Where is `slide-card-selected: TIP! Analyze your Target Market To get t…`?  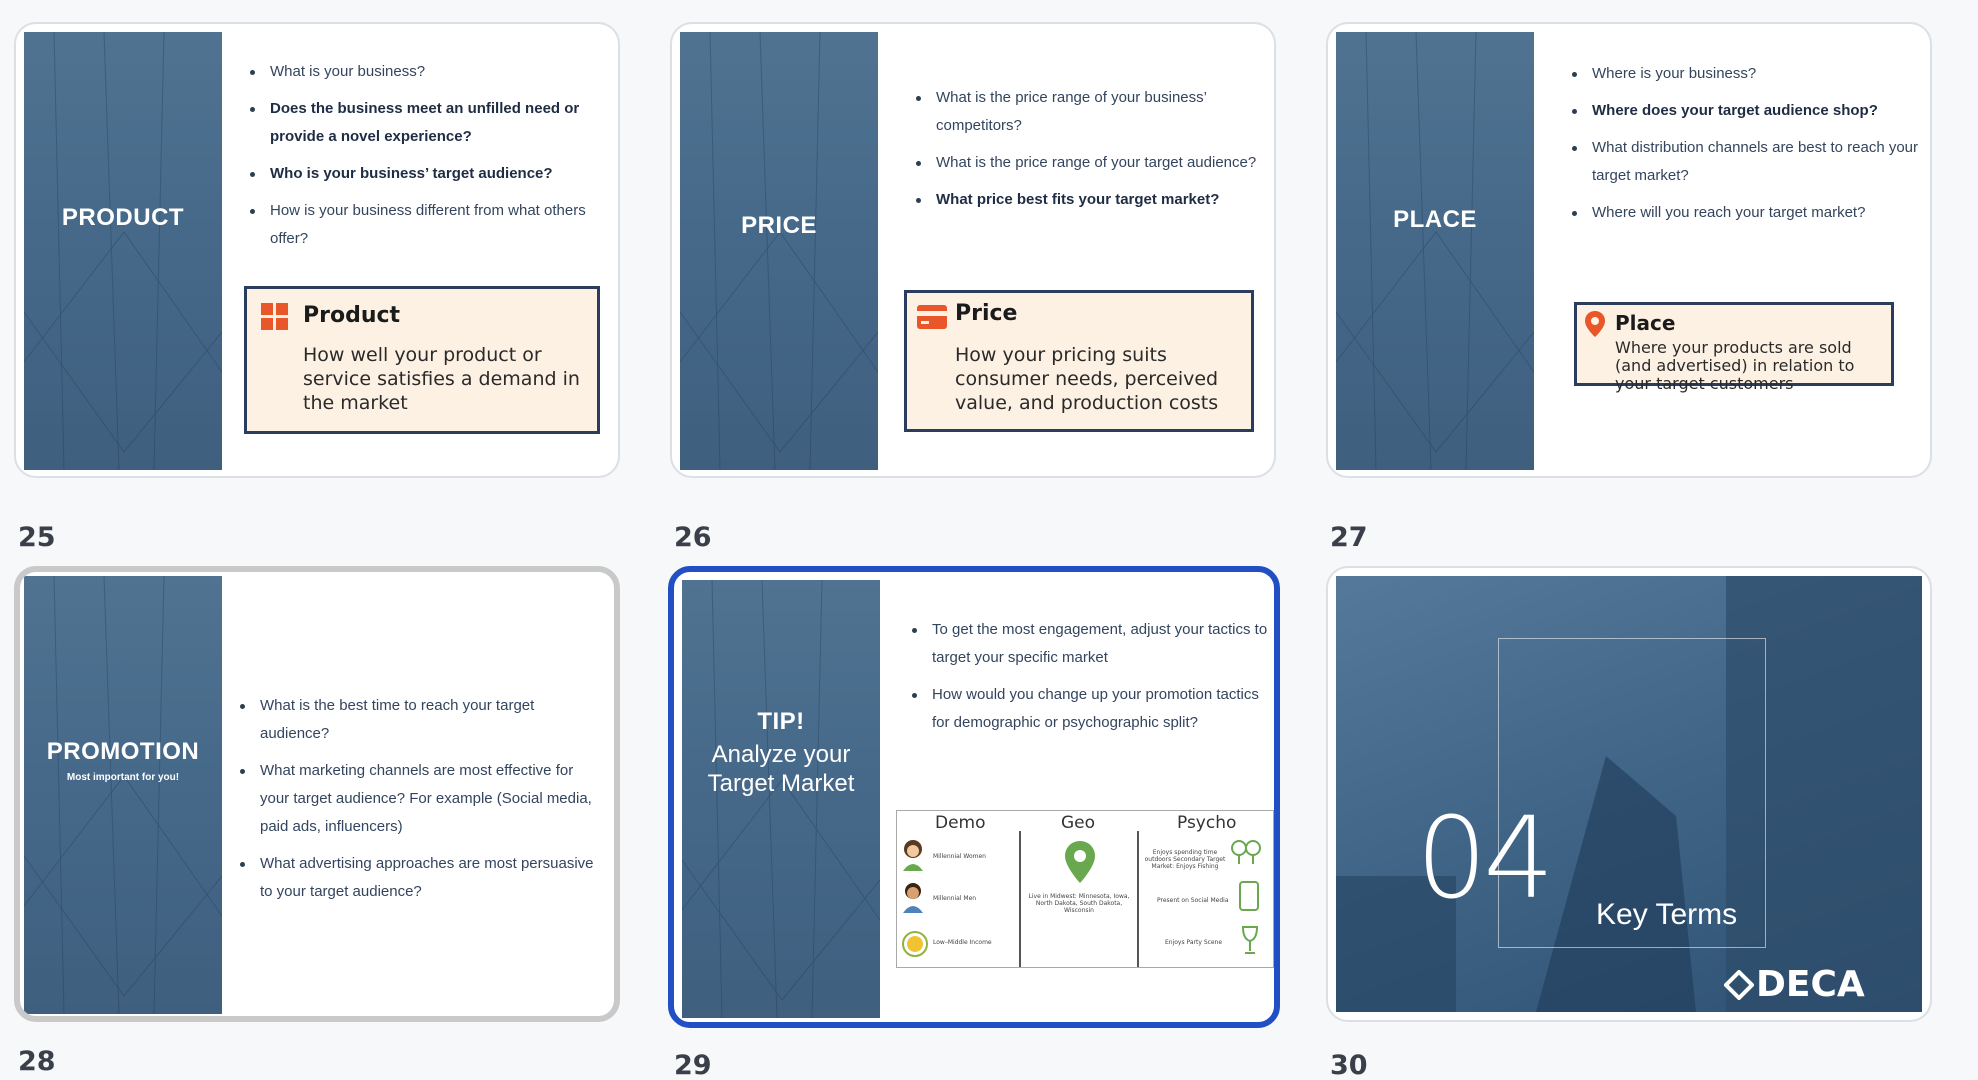 slide-card-selected: TIP! Analyze your Target Market To get t… is located at coordinates (974, 797).